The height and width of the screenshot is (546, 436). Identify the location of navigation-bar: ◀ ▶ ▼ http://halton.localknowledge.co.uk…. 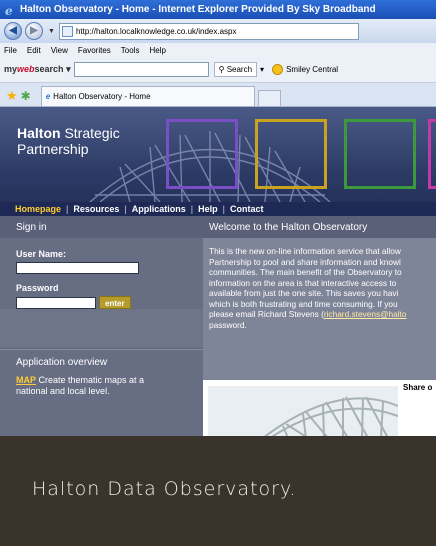
(218, 31).